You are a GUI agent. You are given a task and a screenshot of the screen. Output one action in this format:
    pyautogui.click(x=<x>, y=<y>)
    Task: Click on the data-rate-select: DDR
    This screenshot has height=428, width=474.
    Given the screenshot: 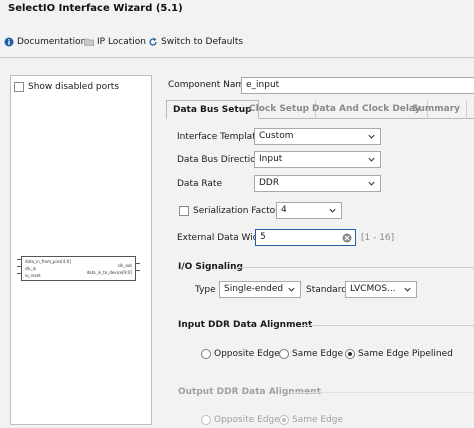 What is the action you would take?
    pyautogui.click(x=317, y=183)
    